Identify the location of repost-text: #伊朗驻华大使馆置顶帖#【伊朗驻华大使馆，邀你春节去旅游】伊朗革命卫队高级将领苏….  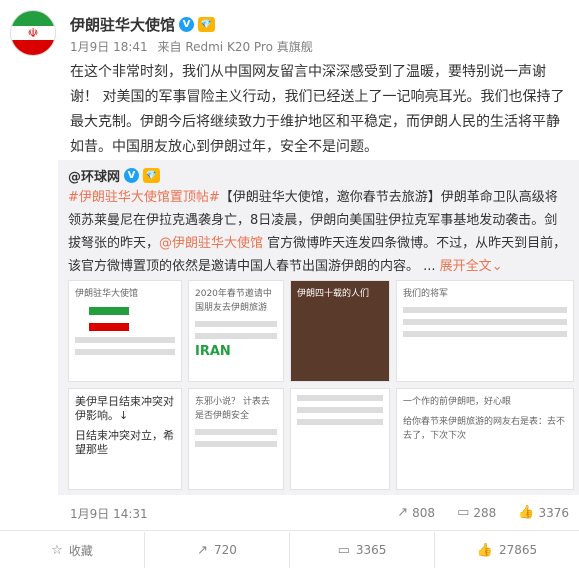
(318, 232).